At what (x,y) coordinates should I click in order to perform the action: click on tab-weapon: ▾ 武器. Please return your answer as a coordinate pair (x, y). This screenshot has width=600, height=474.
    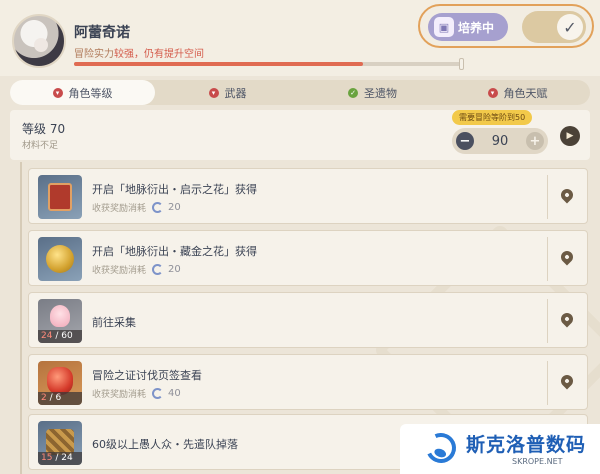
    Looking at the image, I should click on (227, 92).